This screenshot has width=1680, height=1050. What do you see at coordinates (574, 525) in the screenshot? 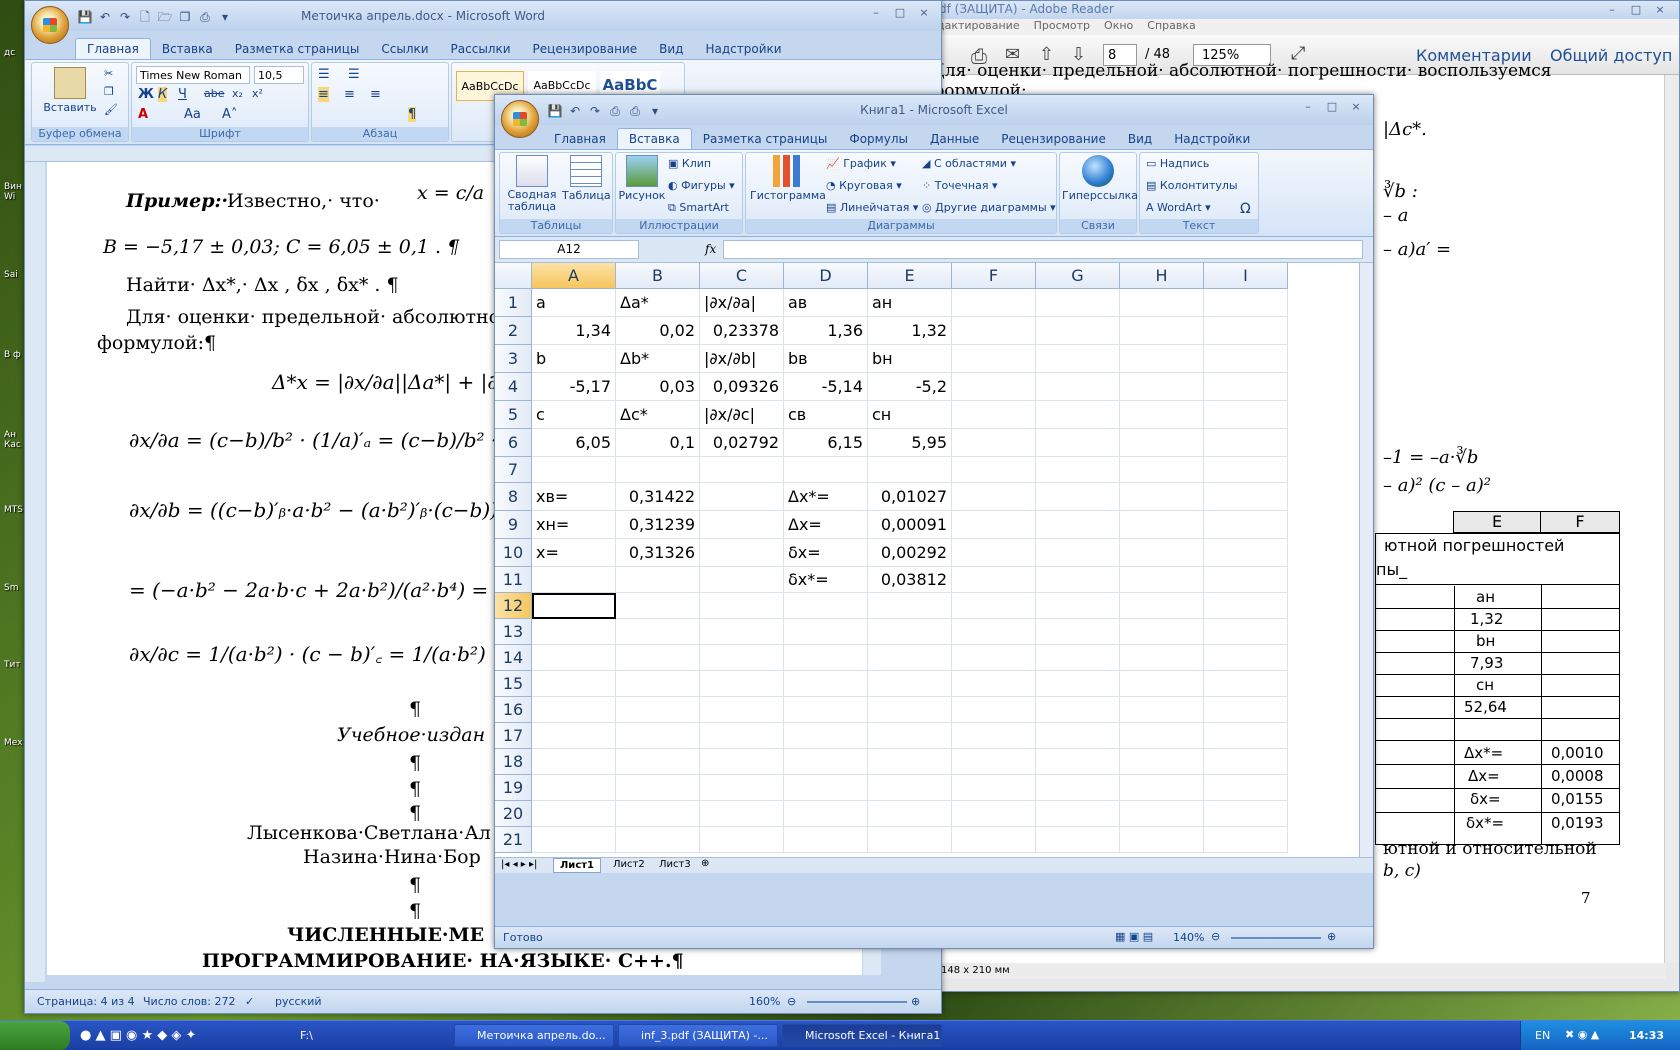
I see `cell: xн=` at bounding box center [574, 525].